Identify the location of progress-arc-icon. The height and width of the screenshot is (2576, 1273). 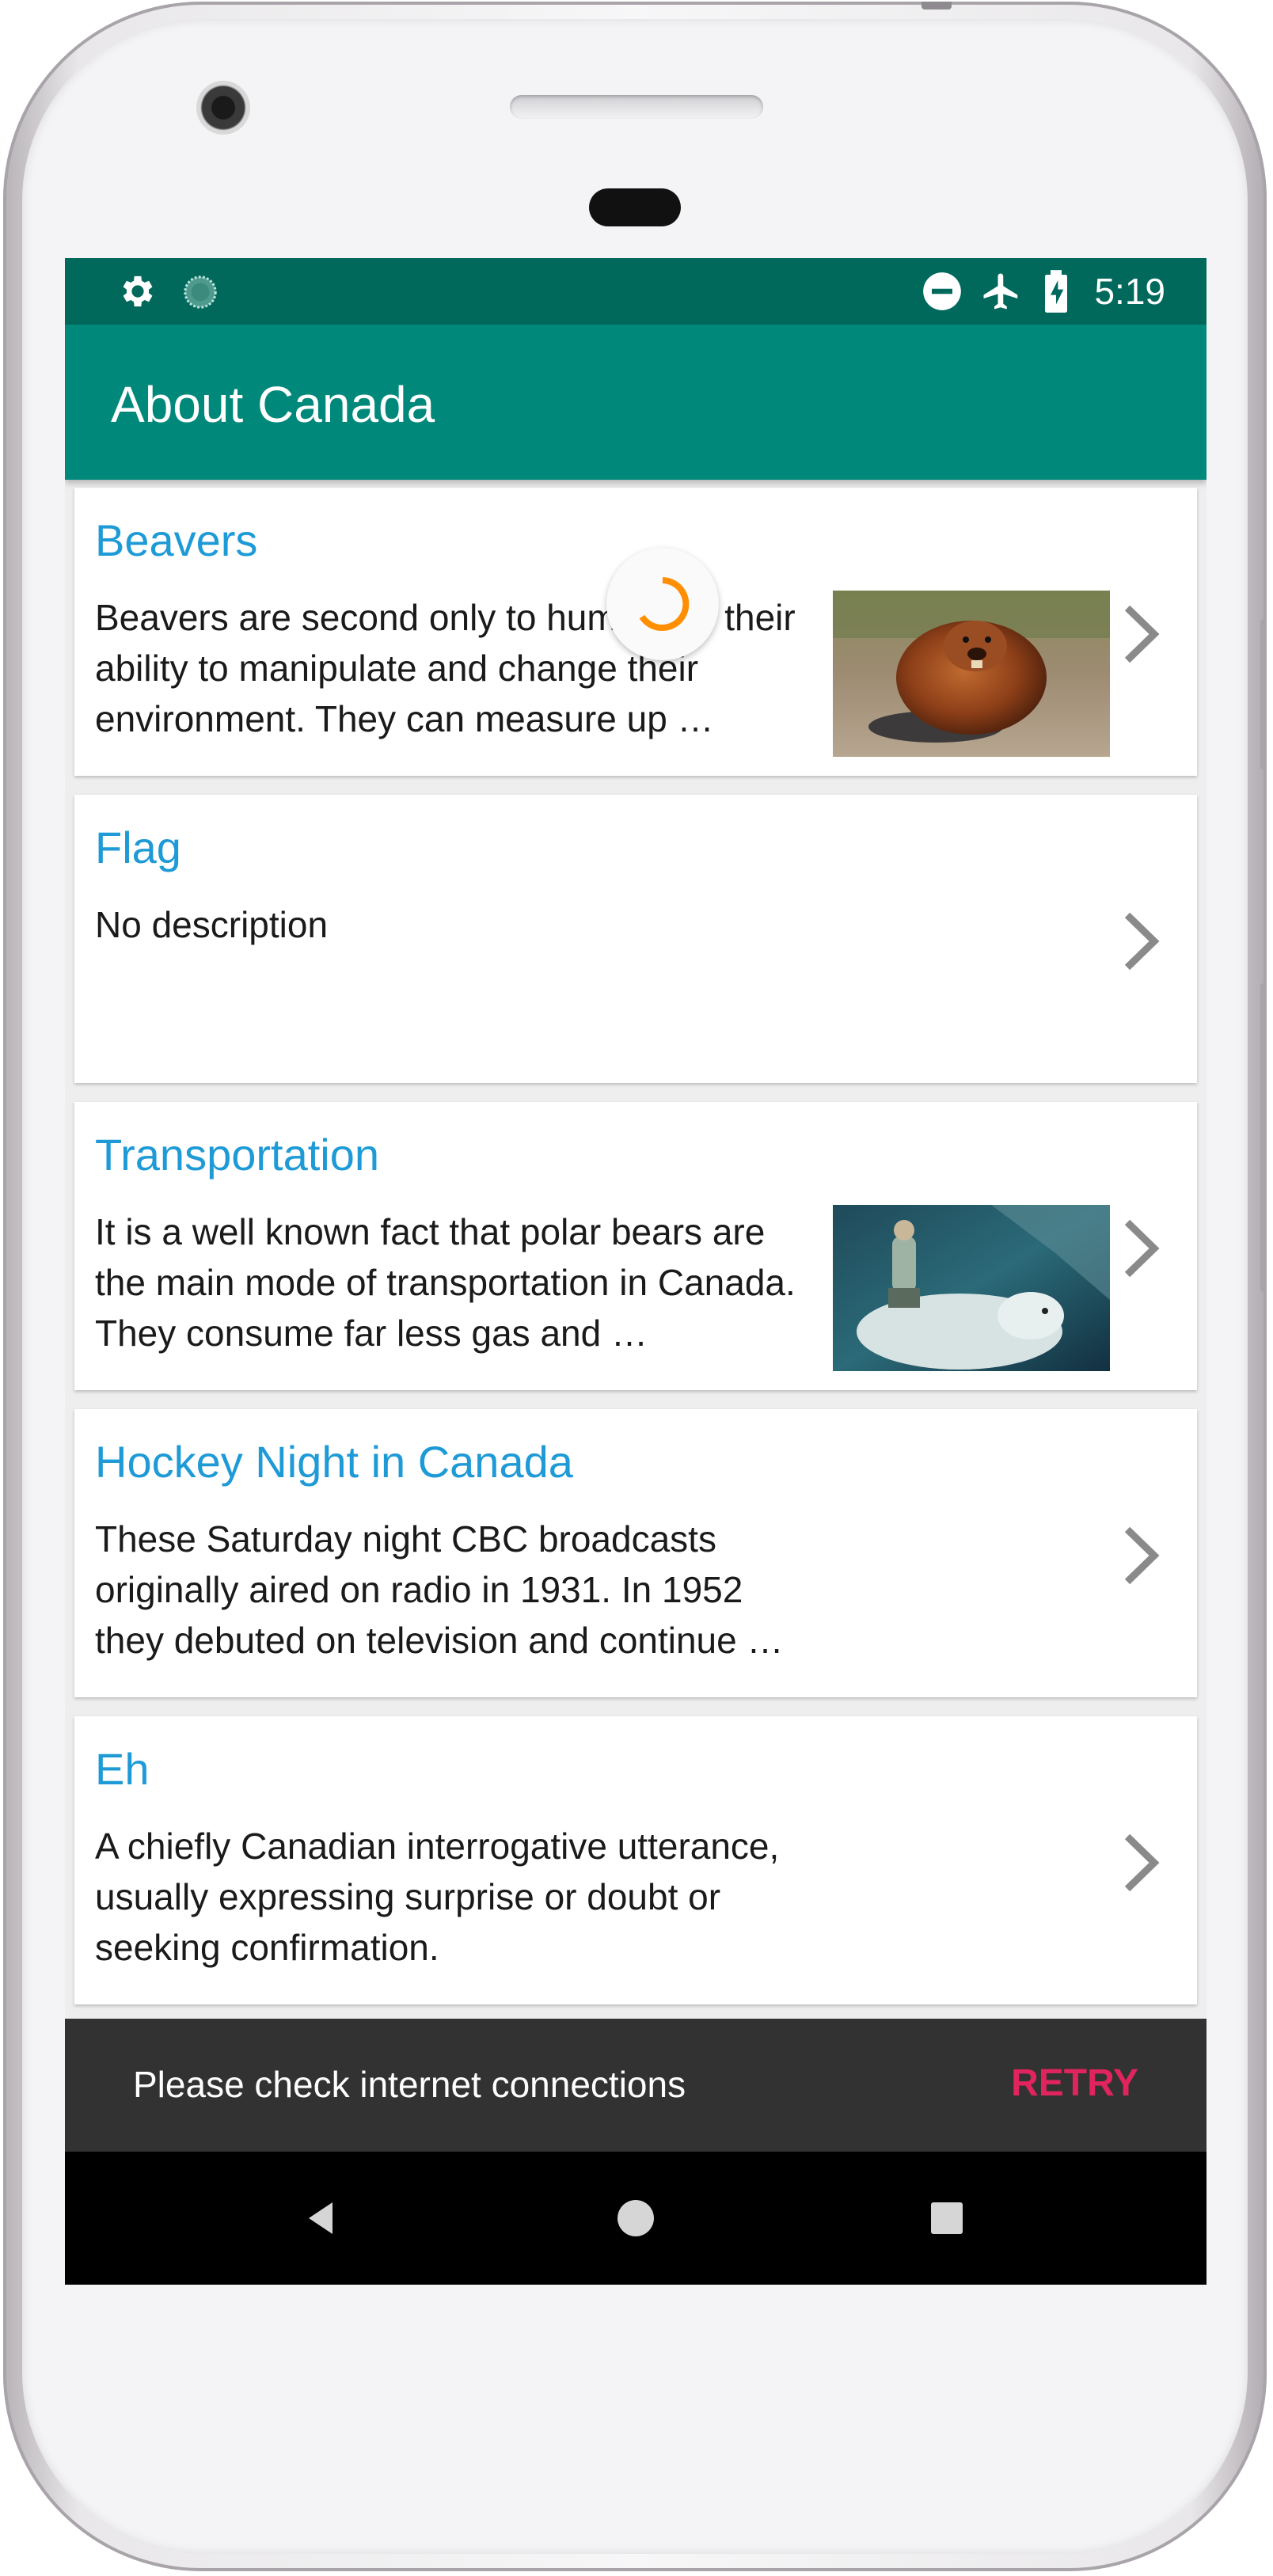
(664, 604).